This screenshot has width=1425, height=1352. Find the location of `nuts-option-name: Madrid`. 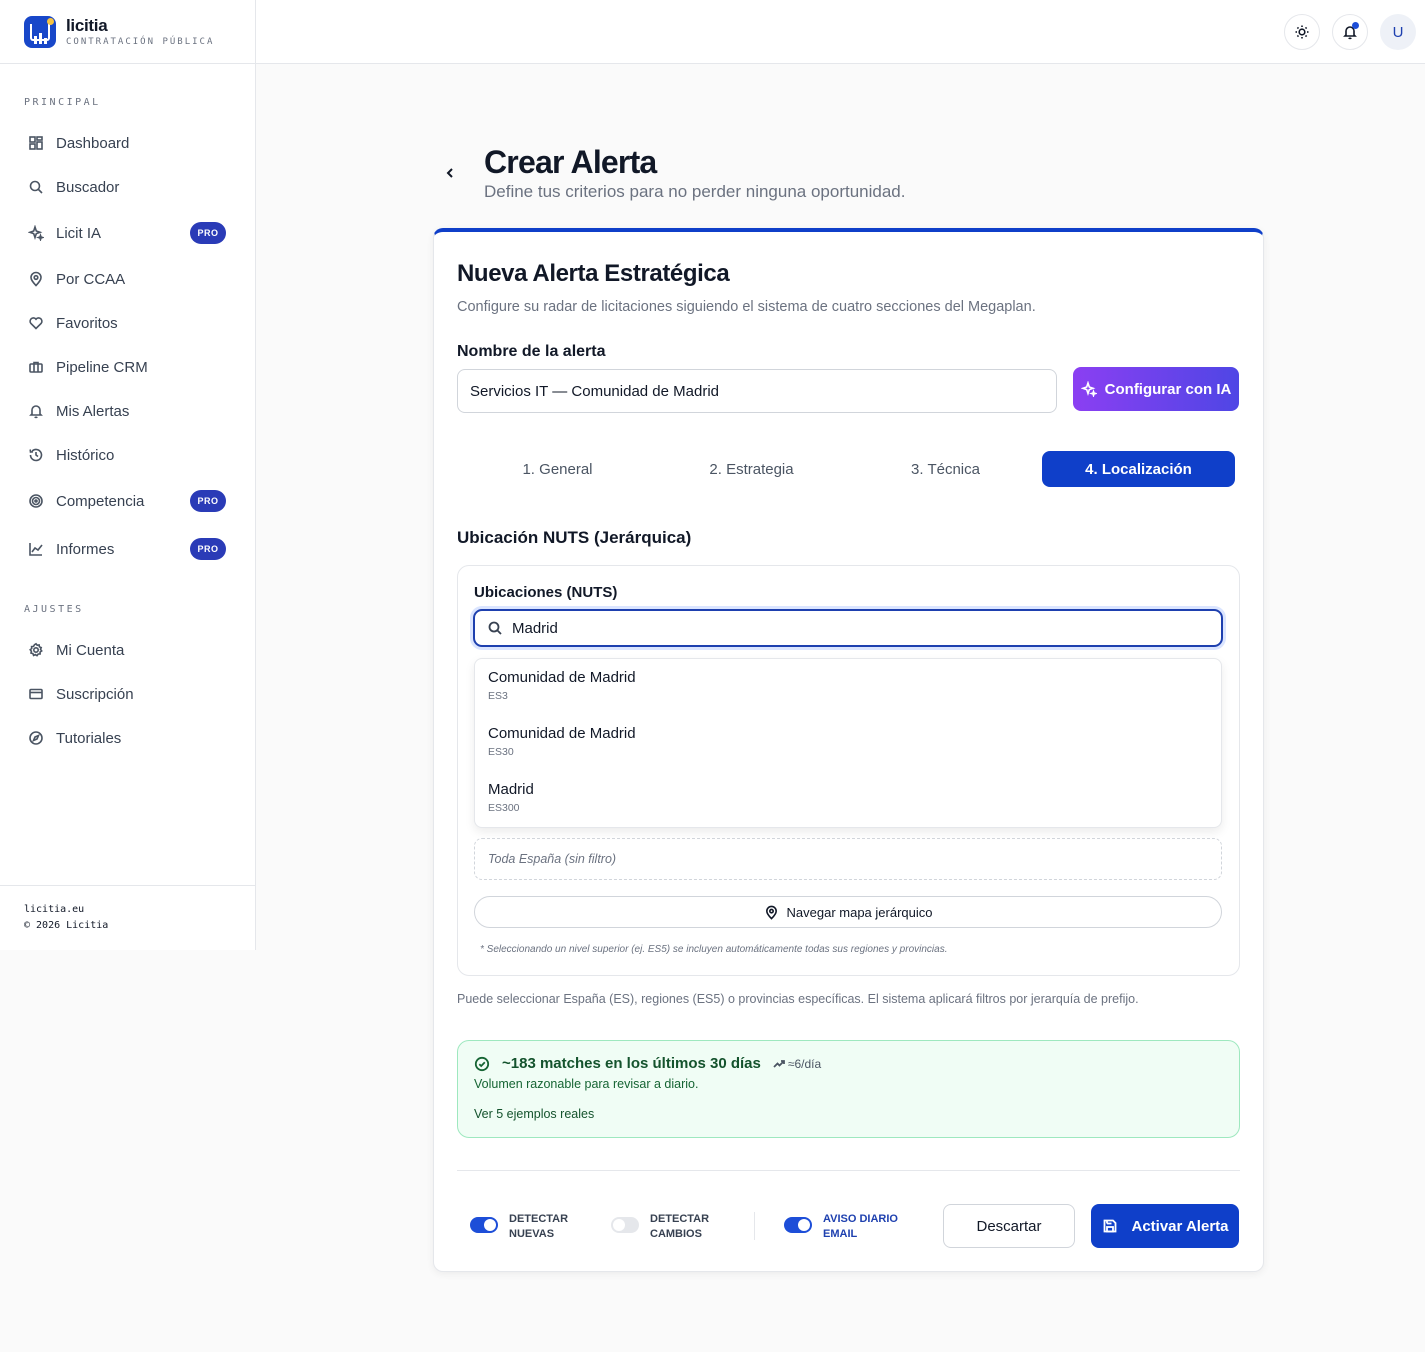

nuts-option-name: Madrid is located at coordinates (511, 789).